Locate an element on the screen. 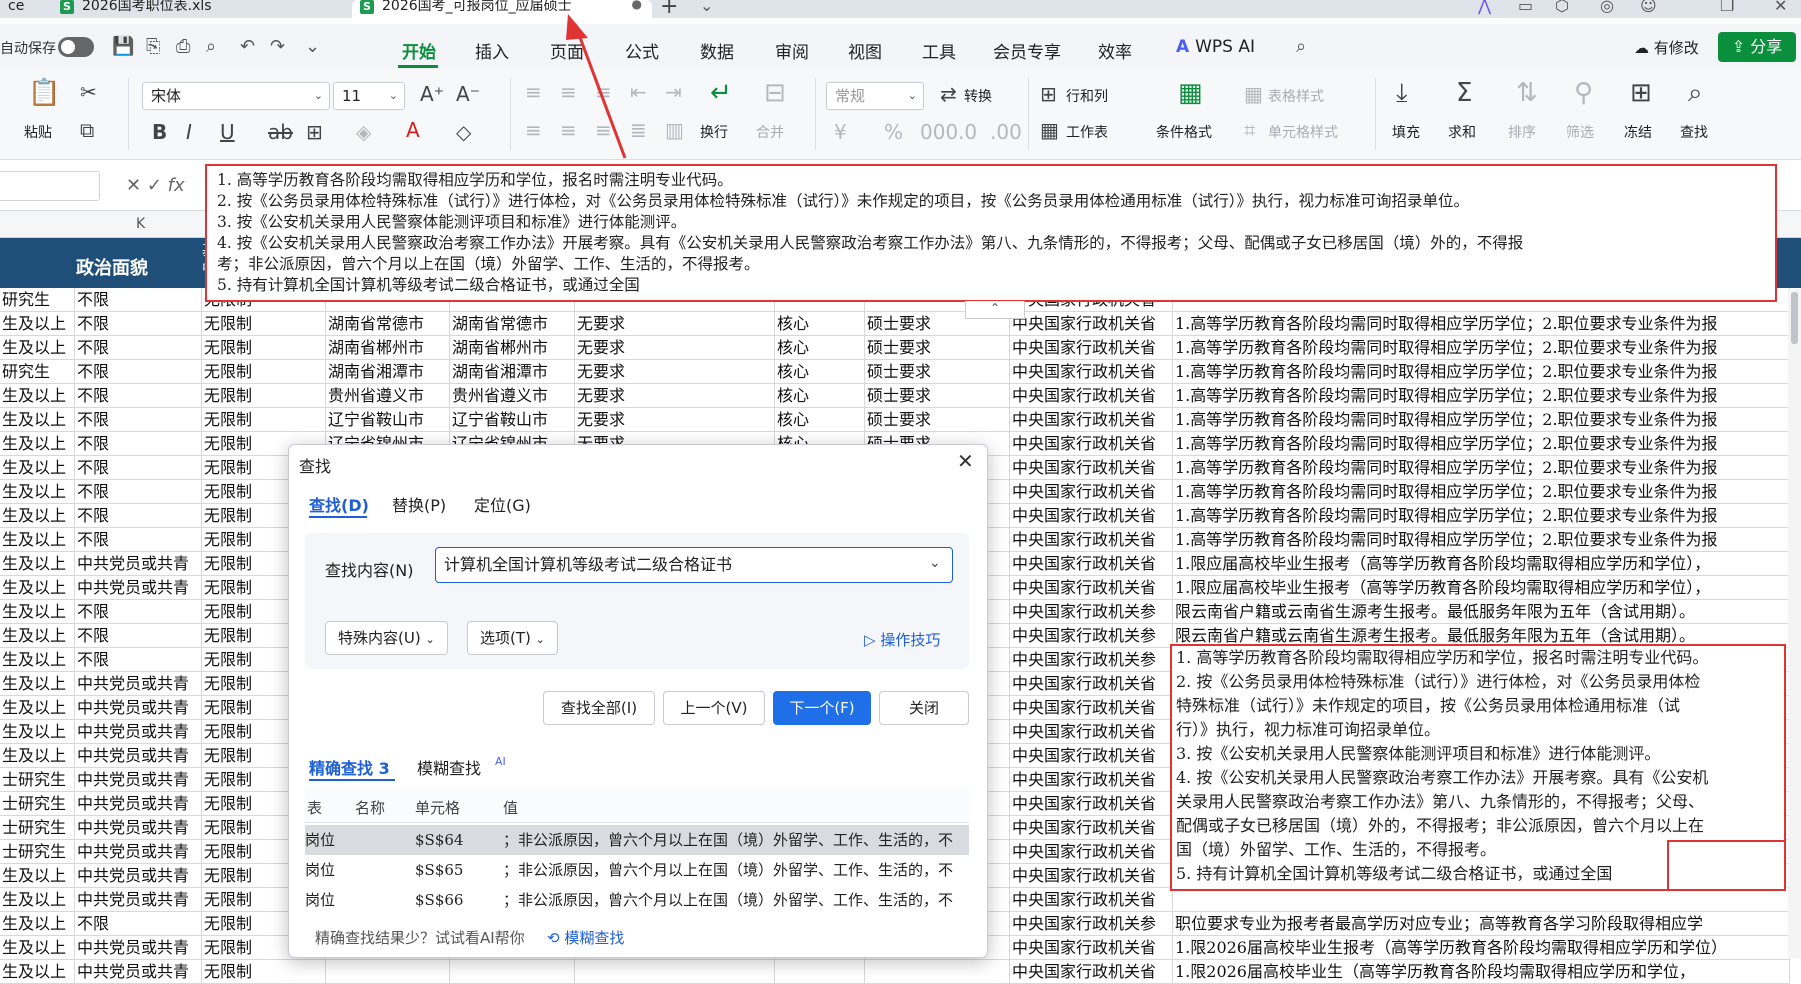  thousands-icon: 000 is located at coordinates (939, 132).